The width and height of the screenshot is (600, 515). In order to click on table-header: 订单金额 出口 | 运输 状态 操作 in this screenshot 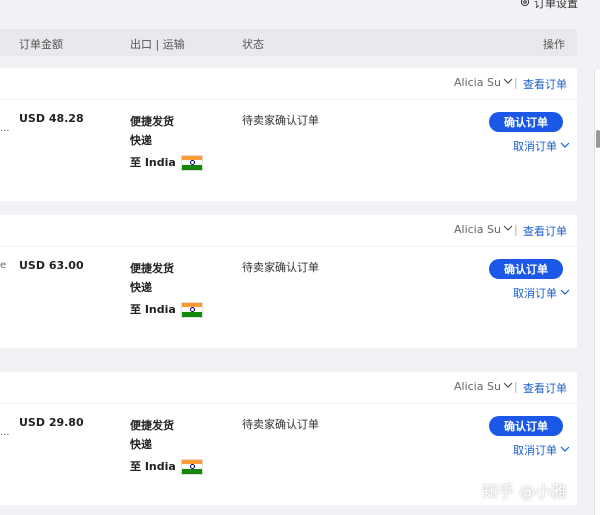, I will do `click(288, 42)`.